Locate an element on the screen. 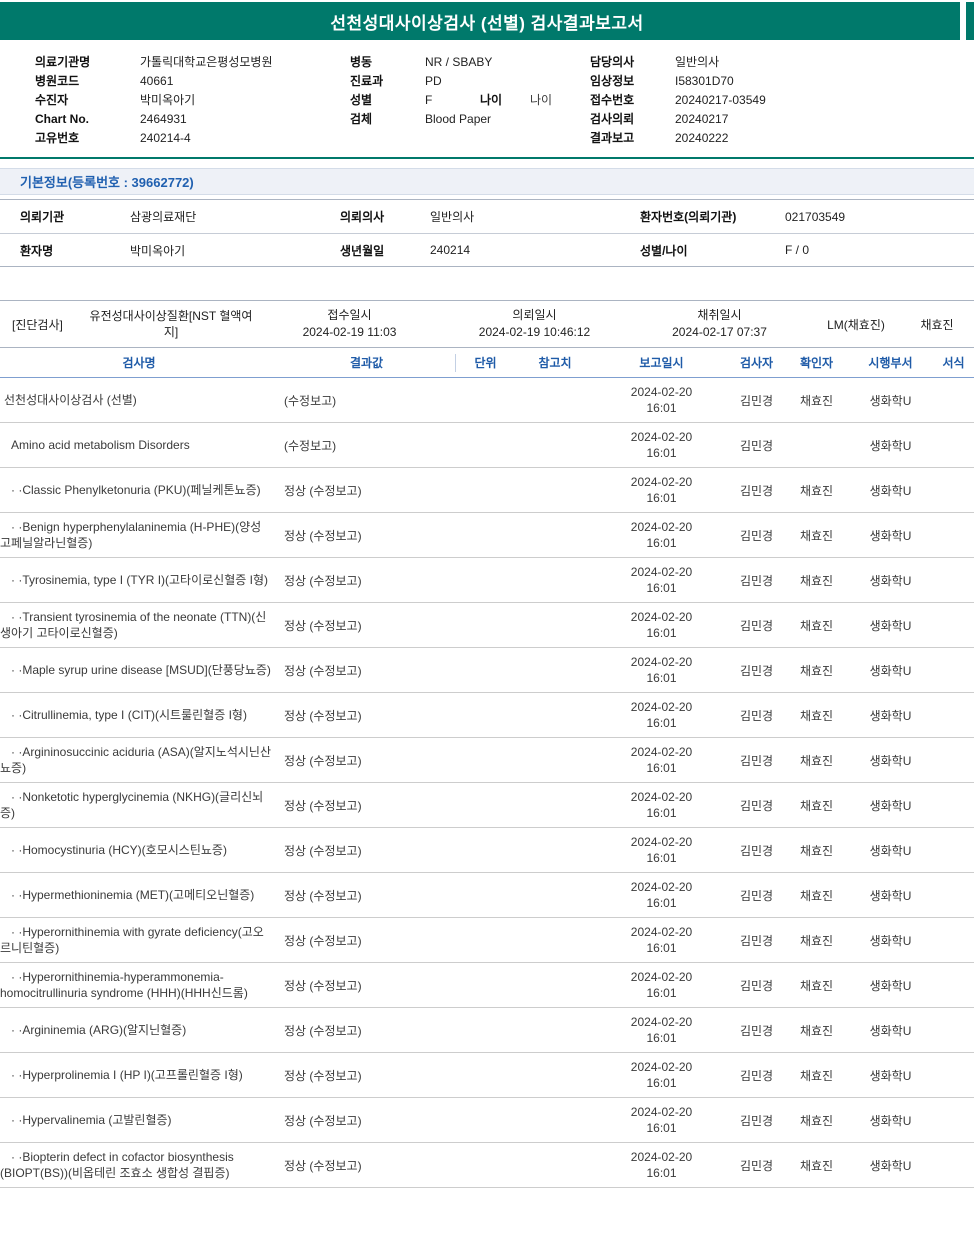 This screenshot has height=1245, width=974. info-row: 진료과 PD is located at coordinates (470, 81).